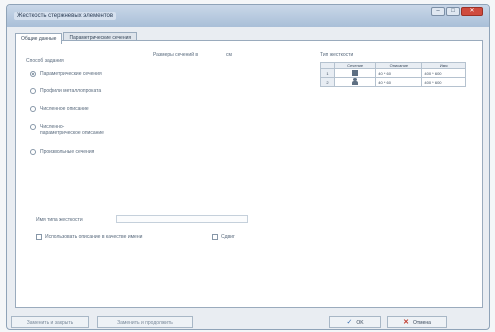 Image resolution: width=495 pixels, height=332 pixels. Describe the element at coordinates (229, 55) in the screenshot. I see `dimensions-unit: см` at that location.